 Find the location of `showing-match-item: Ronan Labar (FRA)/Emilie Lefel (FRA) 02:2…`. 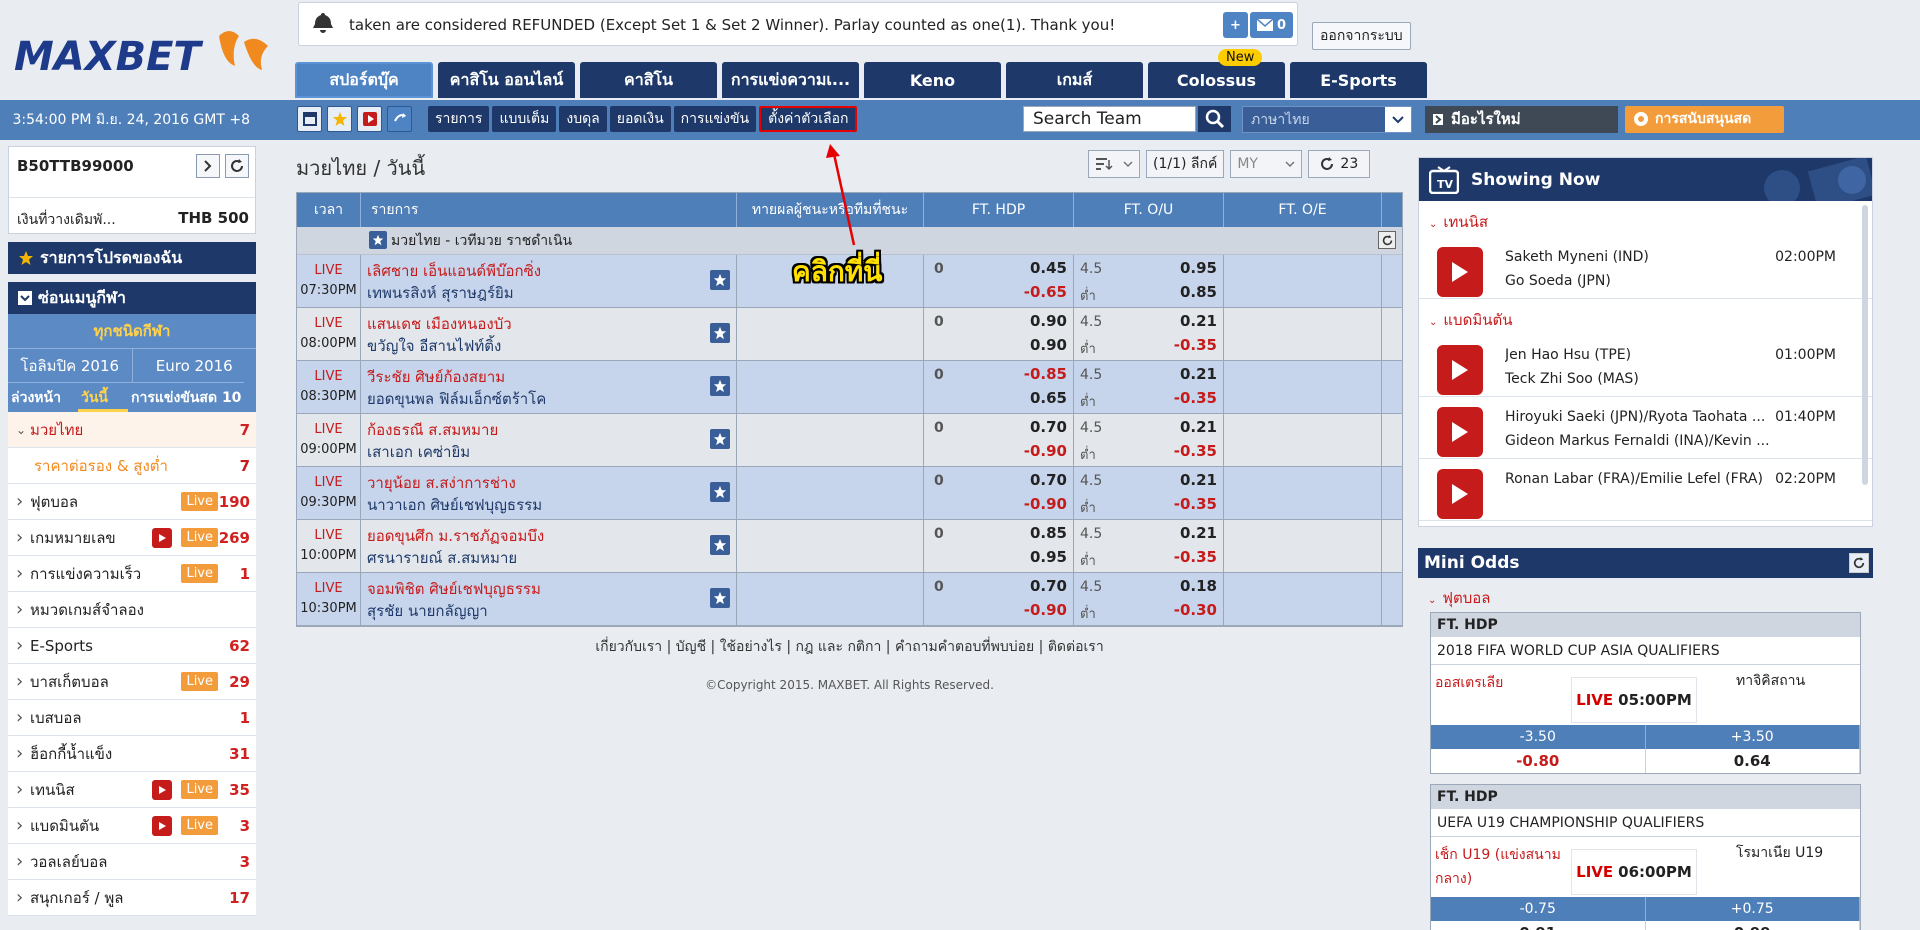

showing-match-item: Ronan Labar (FRA)/Emilie Lefel (FRA) 02:2… is located at coordinates (1645, 490).